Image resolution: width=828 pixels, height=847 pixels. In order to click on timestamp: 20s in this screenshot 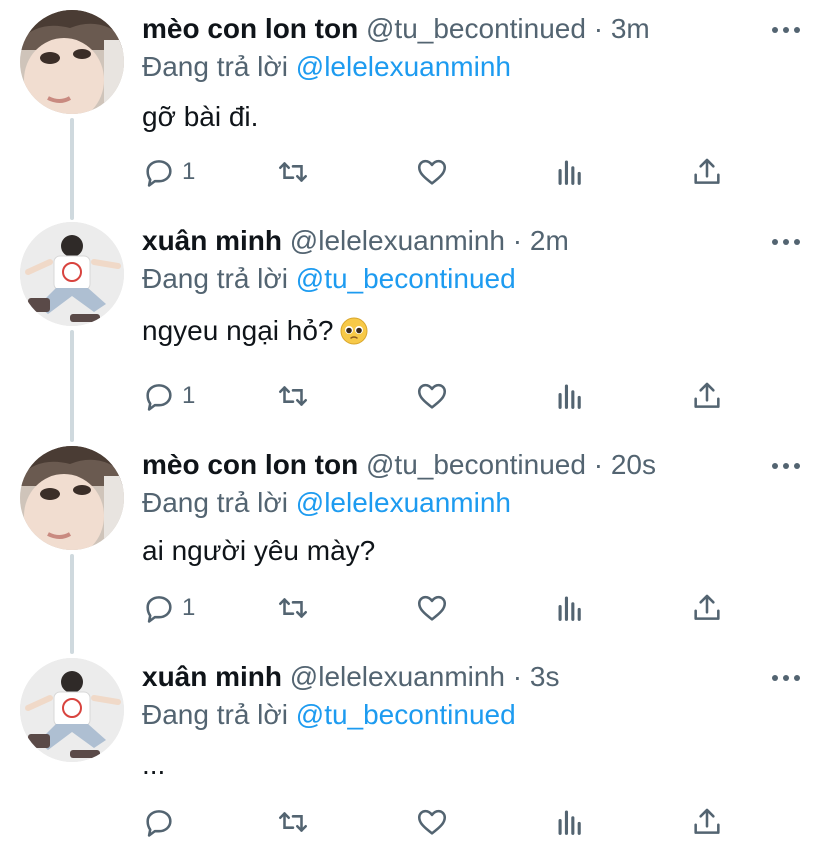, I will do `click(633, 464)`.